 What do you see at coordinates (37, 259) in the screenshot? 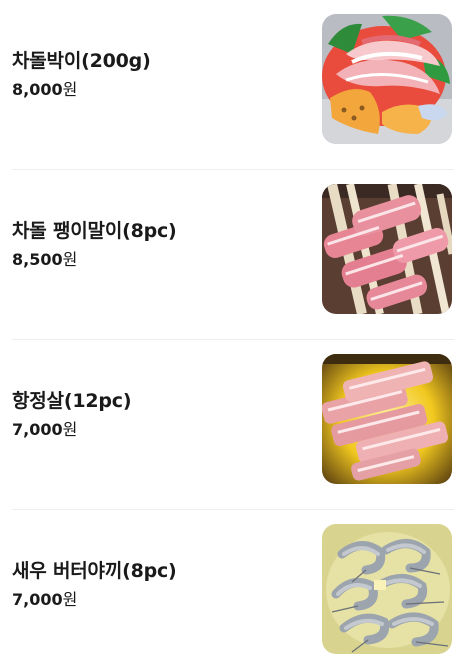
I see `price-value: 8,500` at bounding box center [37, 259].